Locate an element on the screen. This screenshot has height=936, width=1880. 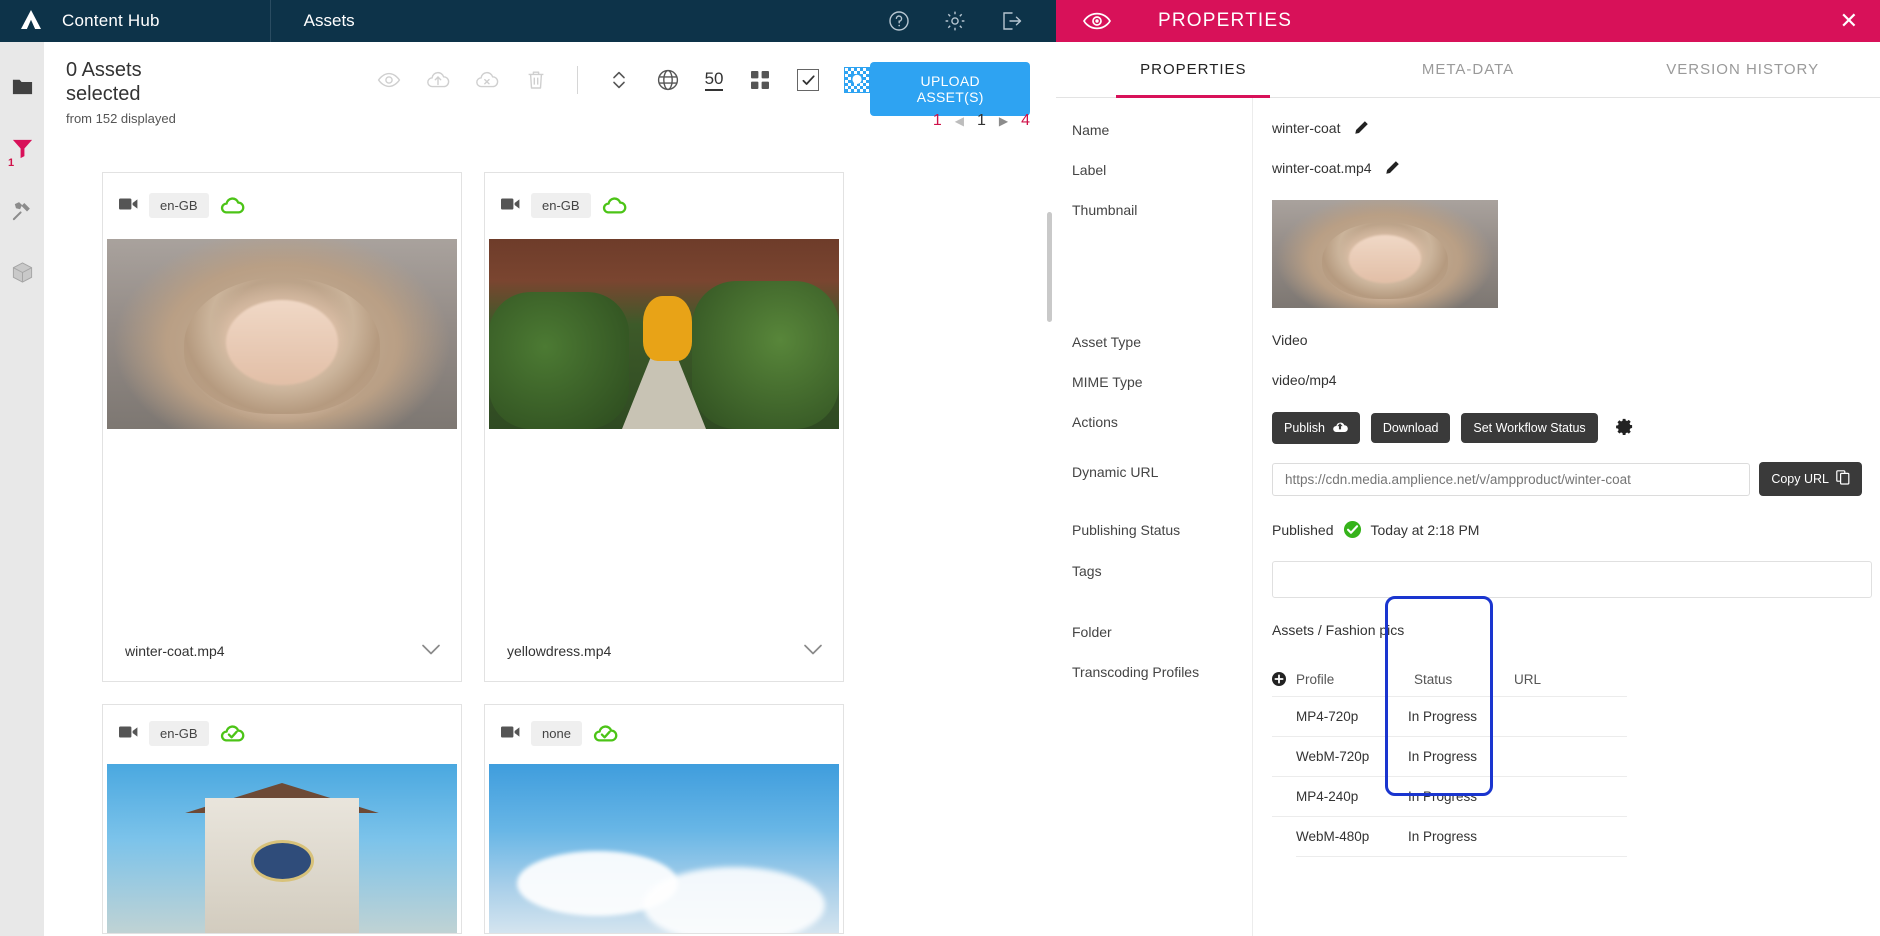
table-row: MP4-240p In Progress is located at coordinates (1449, 796).